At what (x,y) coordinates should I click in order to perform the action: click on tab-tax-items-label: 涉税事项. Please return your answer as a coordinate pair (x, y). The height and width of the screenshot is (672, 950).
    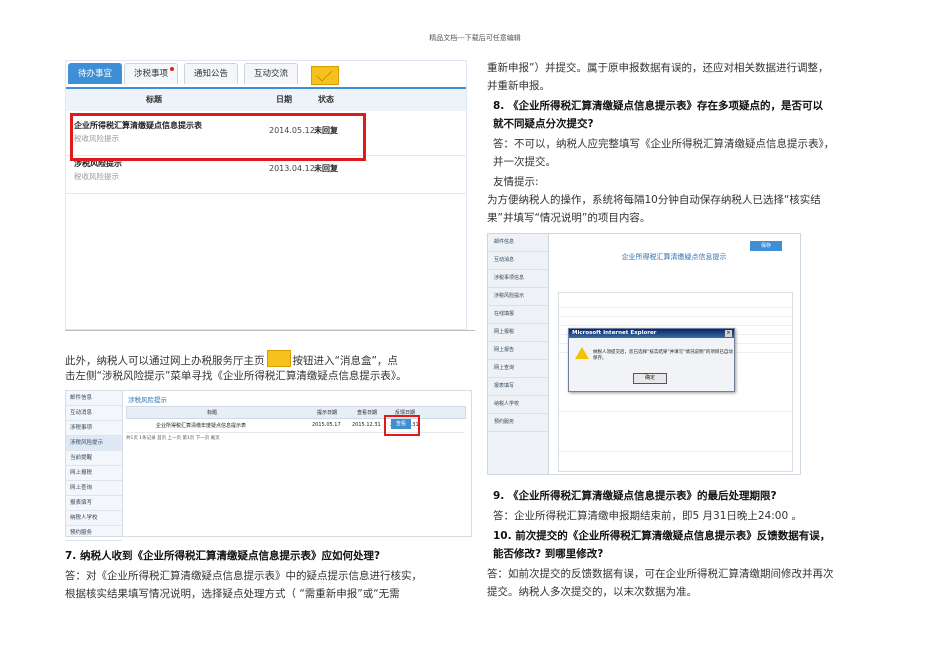
    Looking at the image, I should click on (150, 74).